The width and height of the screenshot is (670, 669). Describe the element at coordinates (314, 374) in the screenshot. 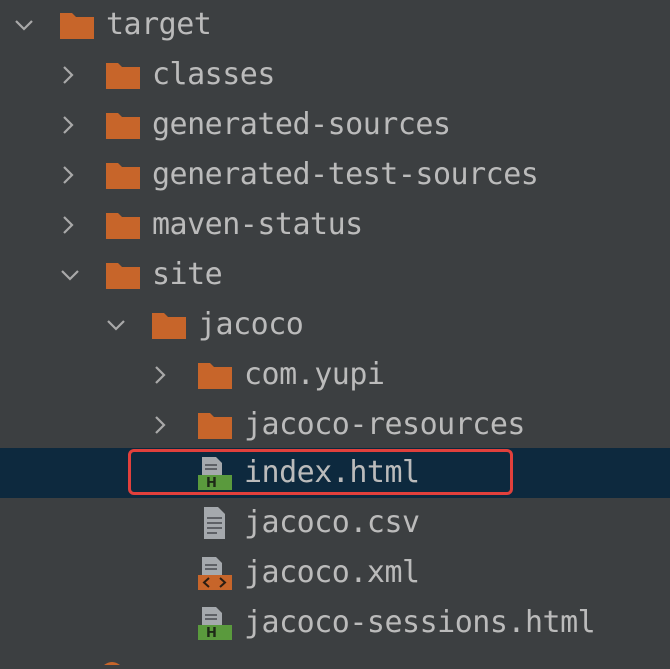

I see `tree-item-label: com.yupi` at that location.